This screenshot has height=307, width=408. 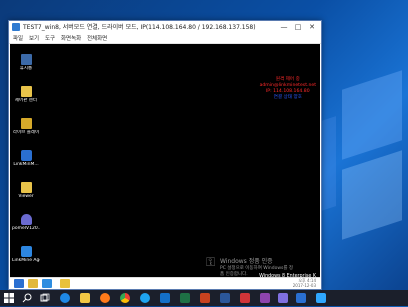 What do you see at coordinates (19, 283) in the screenshot?
I see `remote-start-icon` at bounding box center [19, 283].